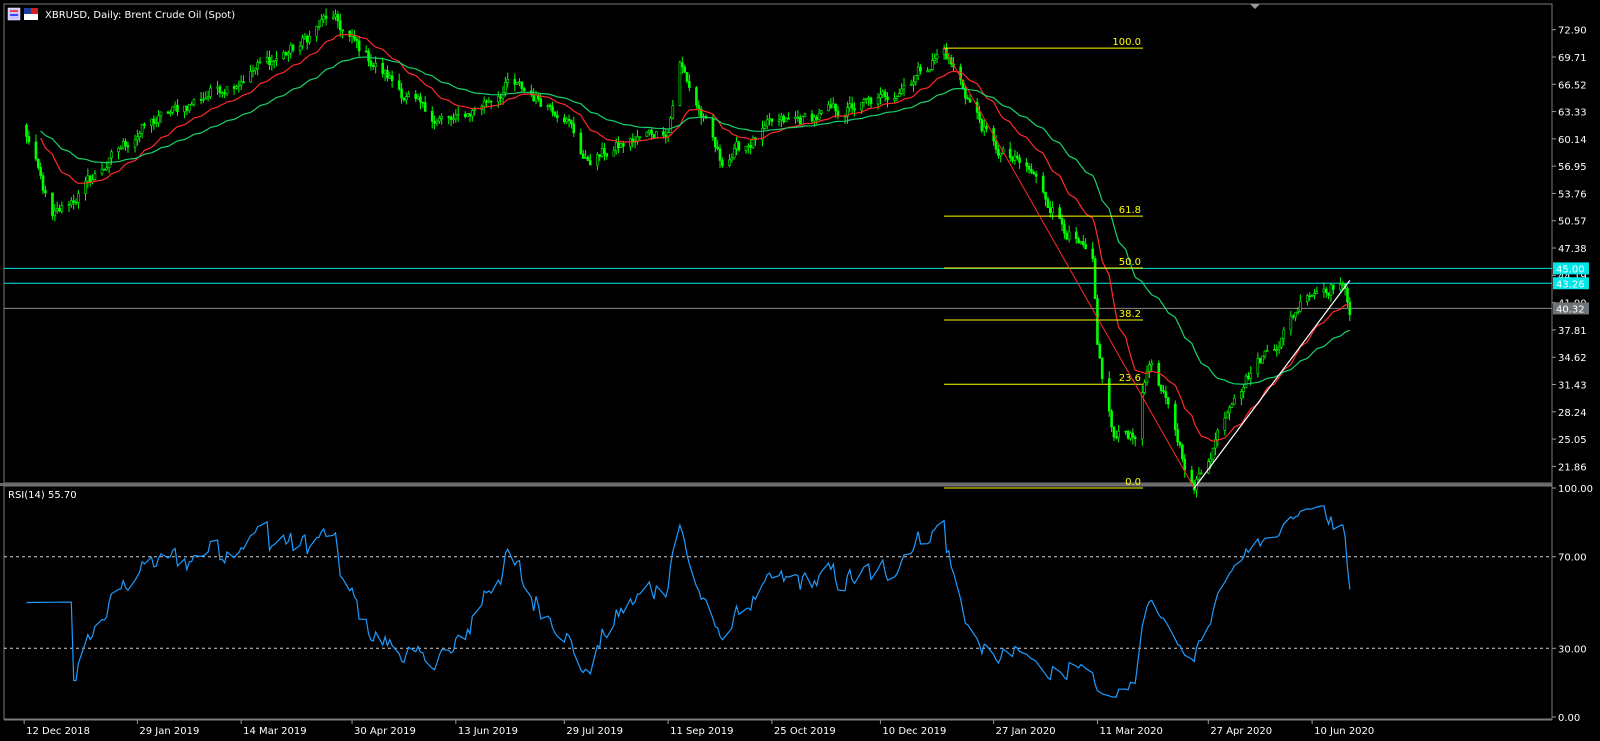 The width and height of the screenshot is (1600, 741). Describe the element at coordinates (1130, 314) in the screenshot. I see `fib-level-label: 38.2` at that location.